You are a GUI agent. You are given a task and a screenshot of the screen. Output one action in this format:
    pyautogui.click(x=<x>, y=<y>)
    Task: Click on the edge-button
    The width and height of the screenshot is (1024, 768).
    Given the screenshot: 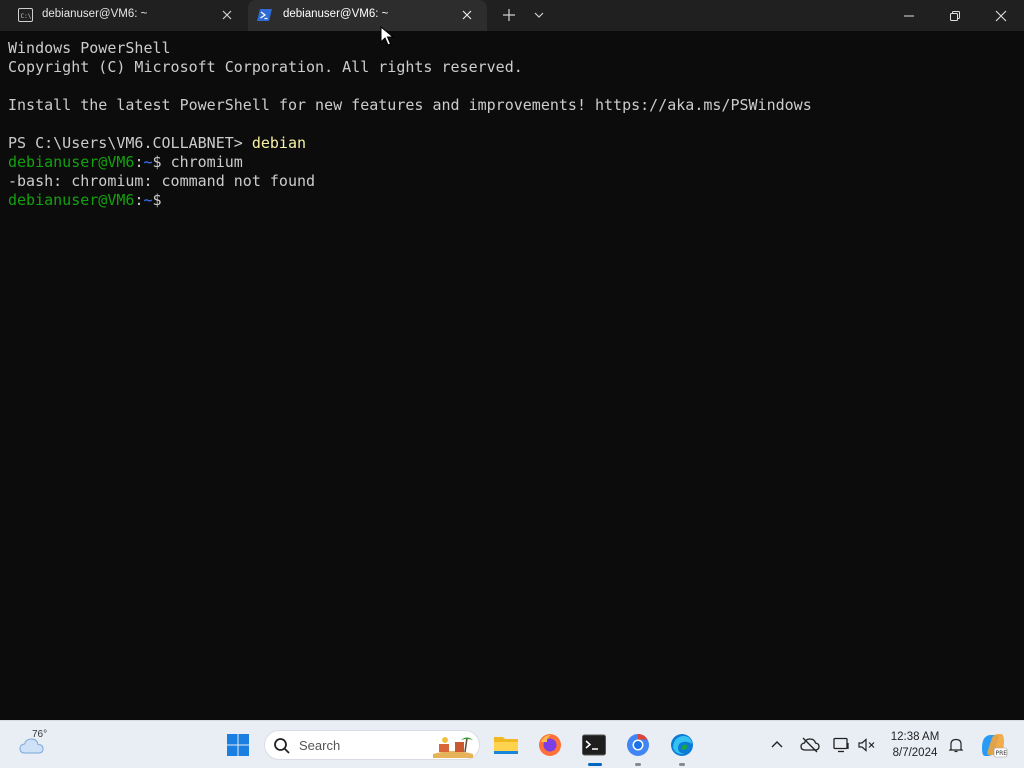 What is the action you would take?
    pyautogui.click(x=682, y=745)
    